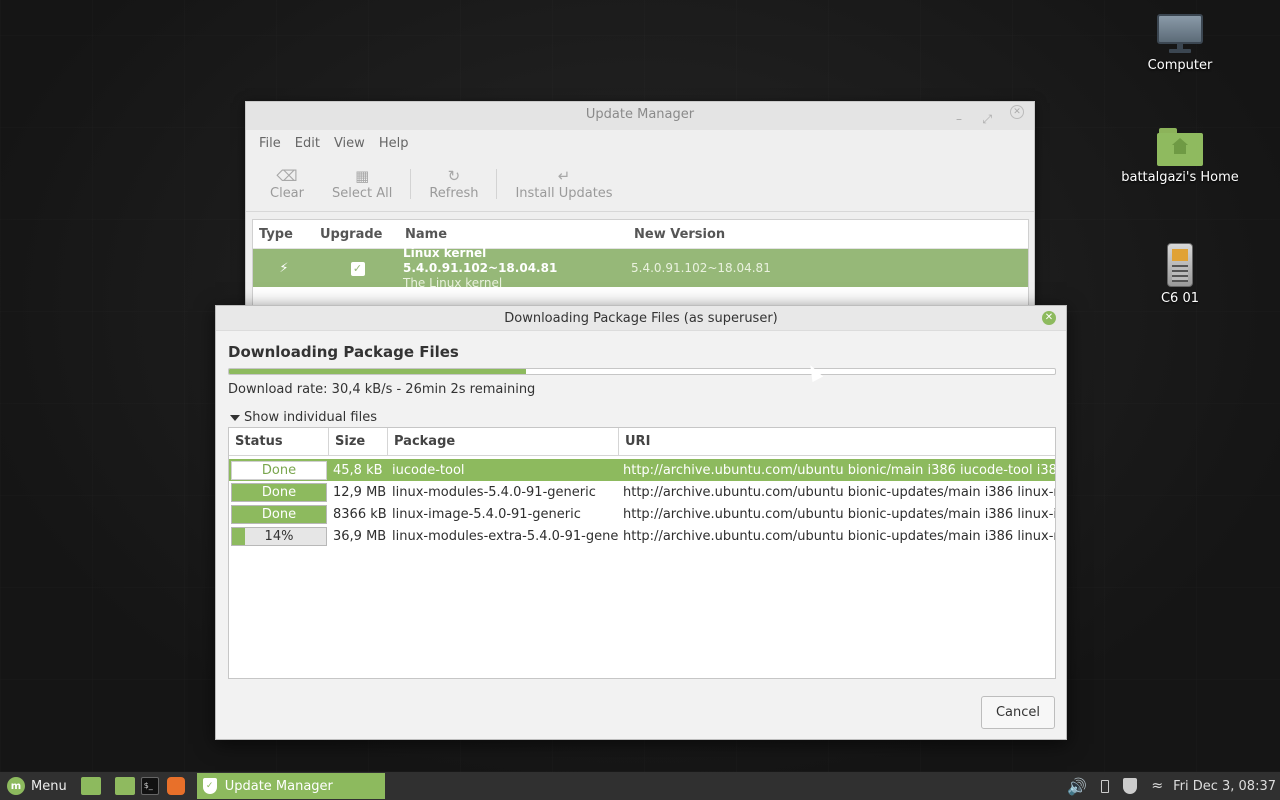  Describe the element at coordinates (642, 371) in the screenshot. I see `overall-progress-bar` at that location.